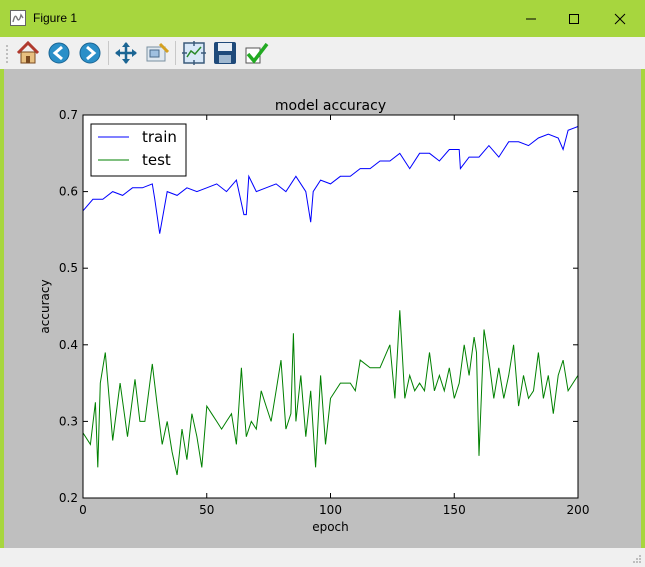  What do you see at coordinates (45, 306) in the screenshot?
I see `y-axis-label: accuracy` at bounding box center [45, 306].